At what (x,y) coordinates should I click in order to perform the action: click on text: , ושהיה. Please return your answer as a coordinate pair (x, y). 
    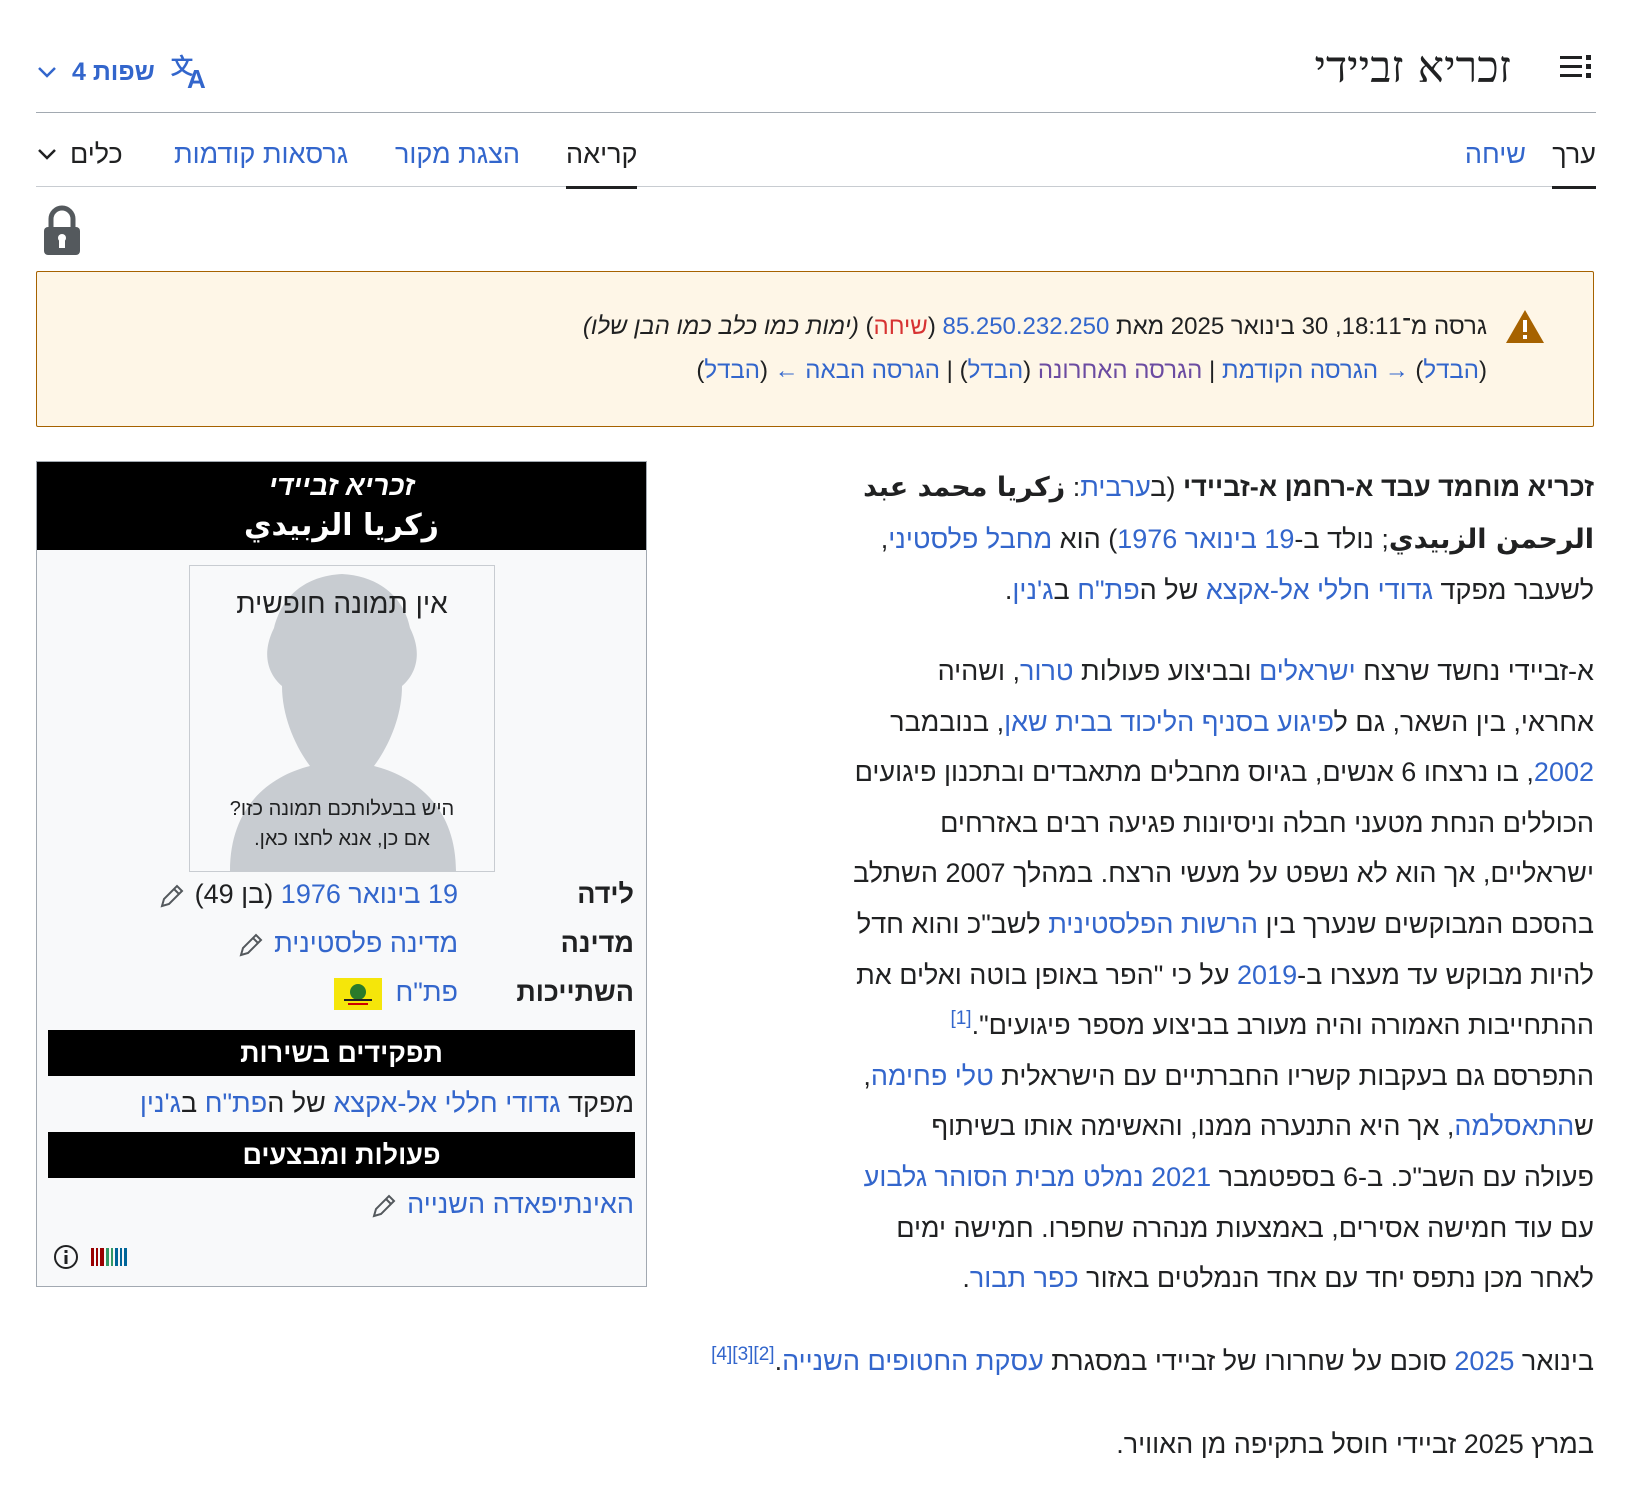
    Looking at the image, I should click on (979, 671).